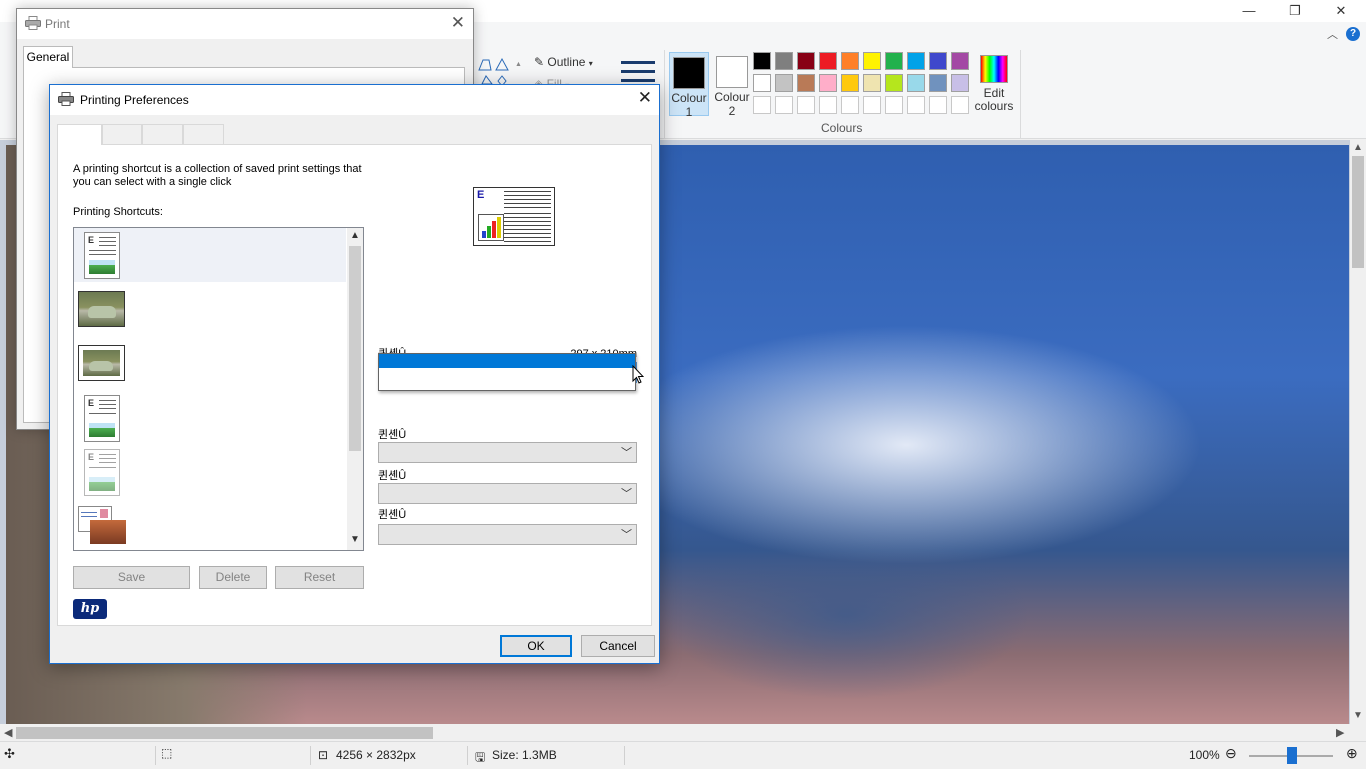 The height and width of the screenshot is (769, 1366). I want to click on zoom-out-icon: ⊖, so click(1231, 753).